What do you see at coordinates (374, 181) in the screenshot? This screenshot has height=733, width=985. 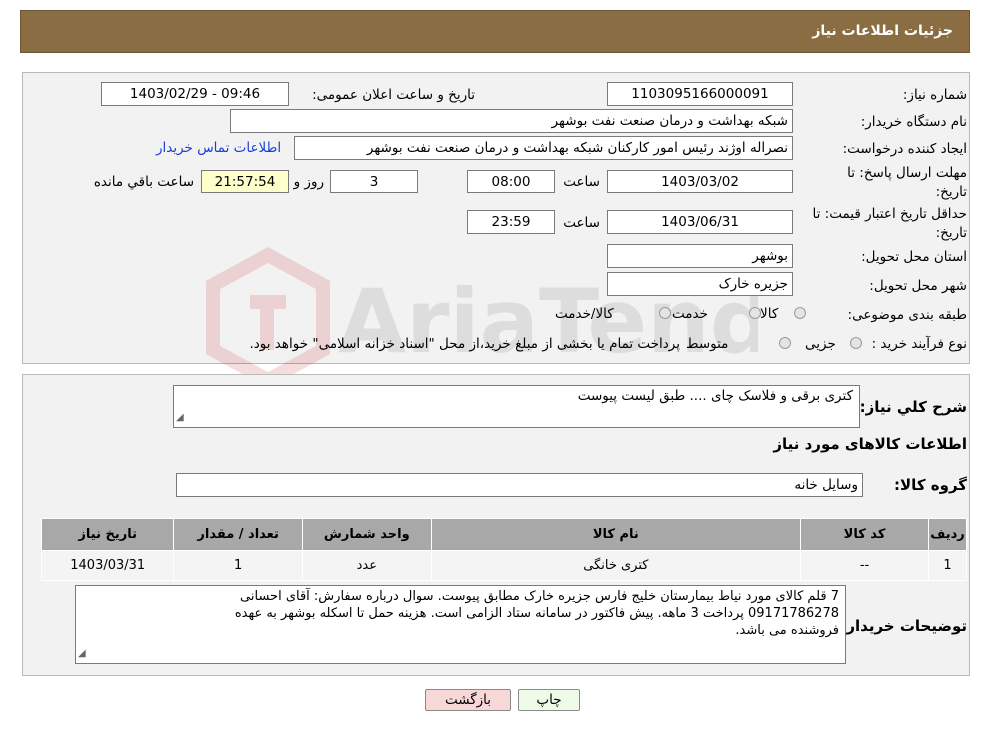 I see `days-field: 3` at bounding box center [374, 181].